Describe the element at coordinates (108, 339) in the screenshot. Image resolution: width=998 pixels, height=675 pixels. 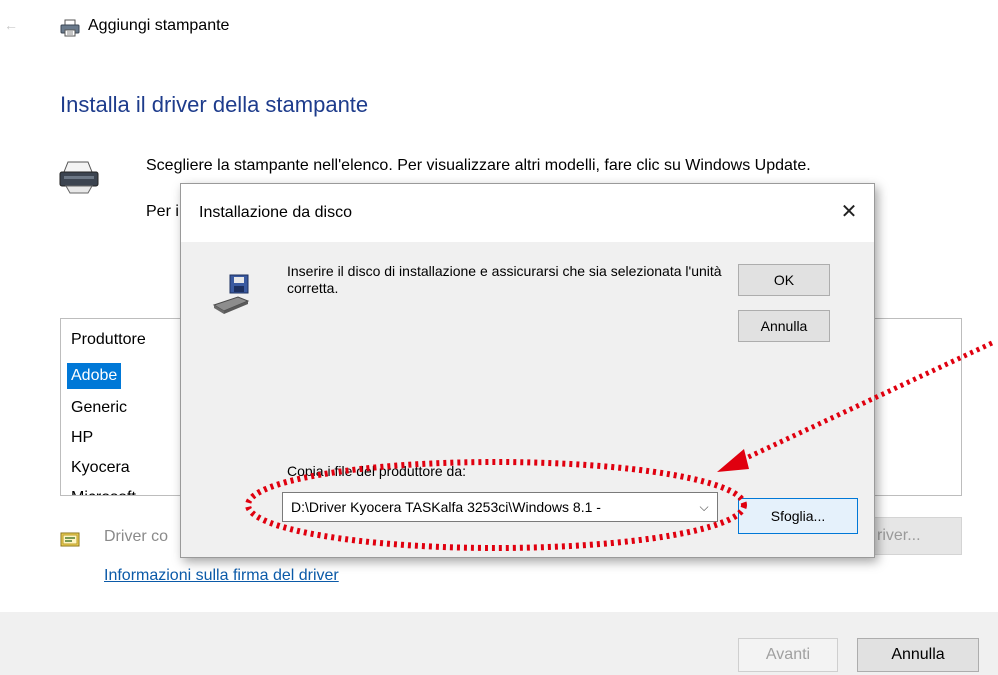
I see `manufacturer-column-header: Produttore` at that location.